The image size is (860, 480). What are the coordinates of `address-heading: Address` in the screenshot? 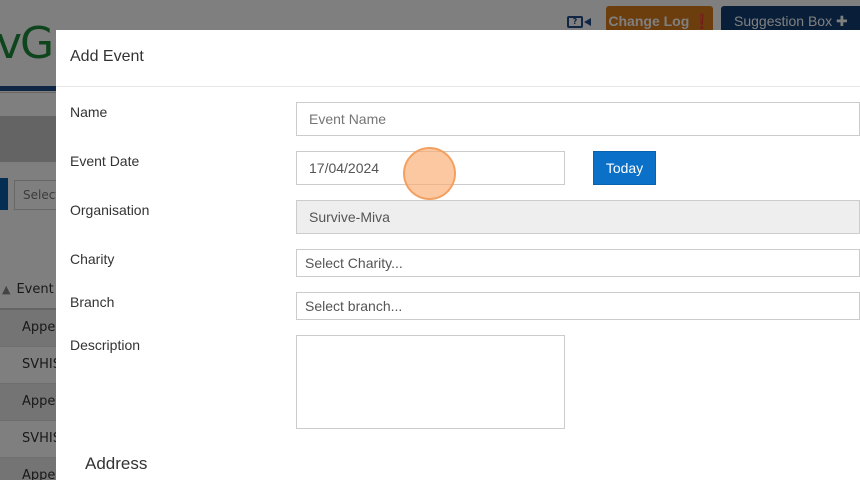 It's located at (116, 463).